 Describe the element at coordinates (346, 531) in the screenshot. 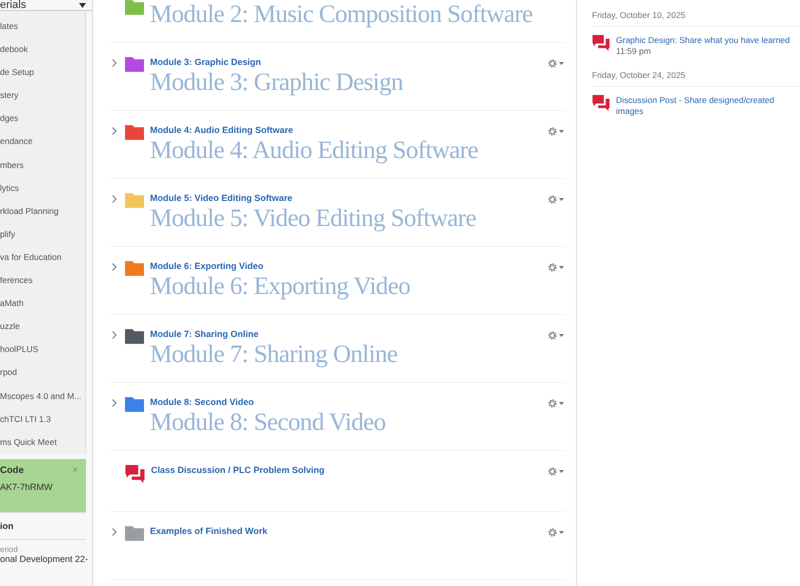

I see `module-link: Examples of Finished Work` at that location.